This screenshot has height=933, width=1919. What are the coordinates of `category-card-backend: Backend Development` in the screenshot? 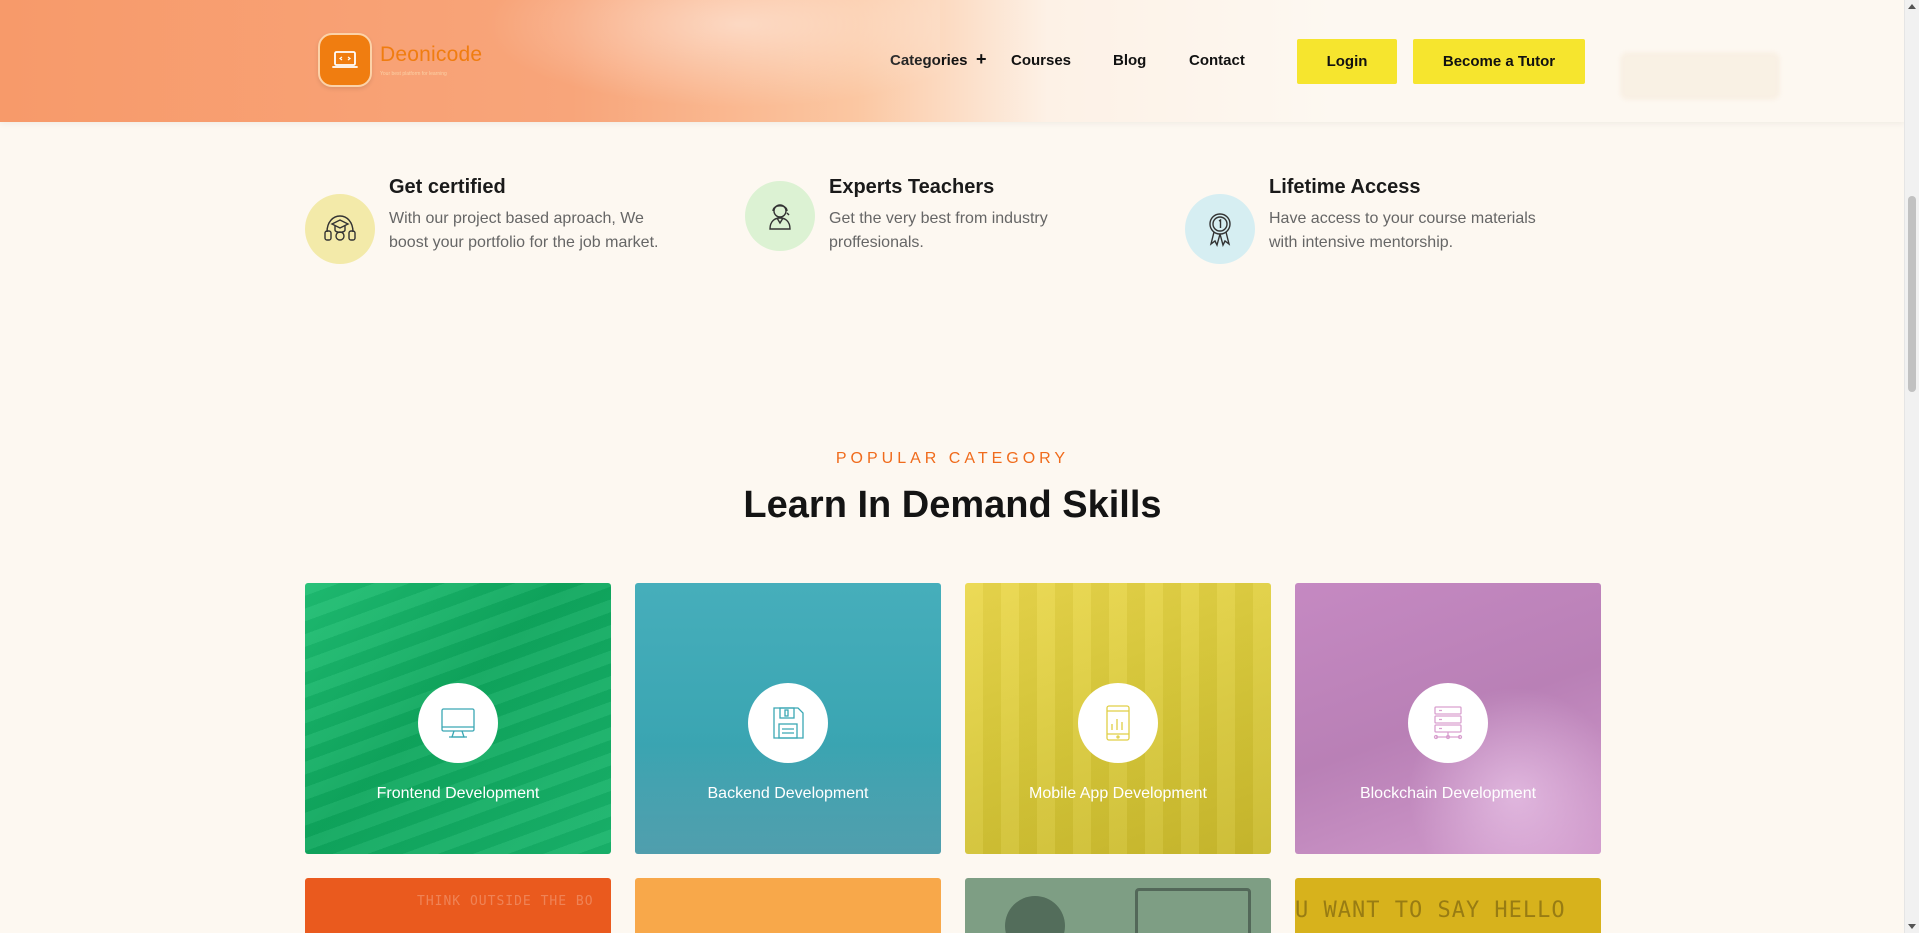 It's located at (788, 718).